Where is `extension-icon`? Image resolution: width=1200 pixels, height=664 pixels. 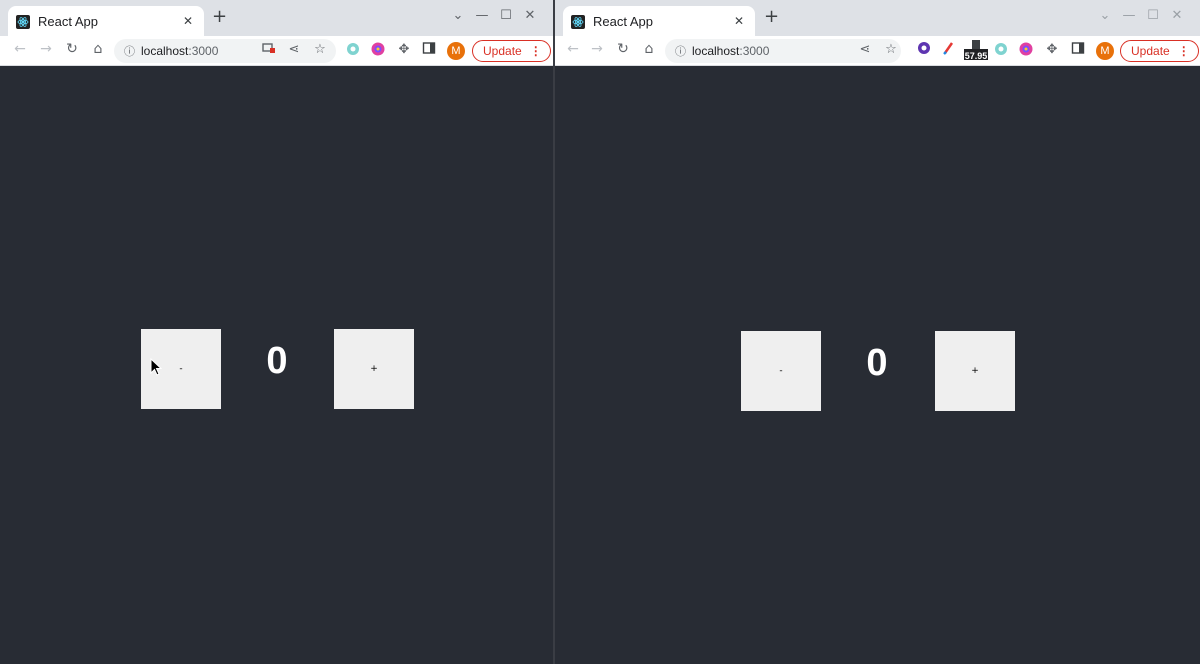
extension-icon is located at coordinates (924, 50).